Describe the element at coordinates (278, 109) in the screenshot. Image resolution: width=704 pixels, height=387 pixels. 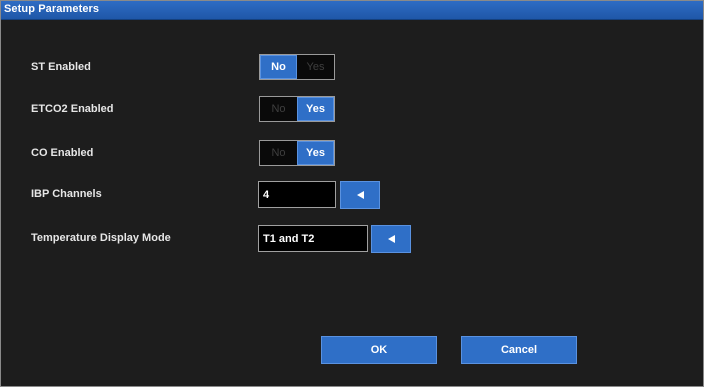
I see `etco2-enabled-no-option: No` at that location.